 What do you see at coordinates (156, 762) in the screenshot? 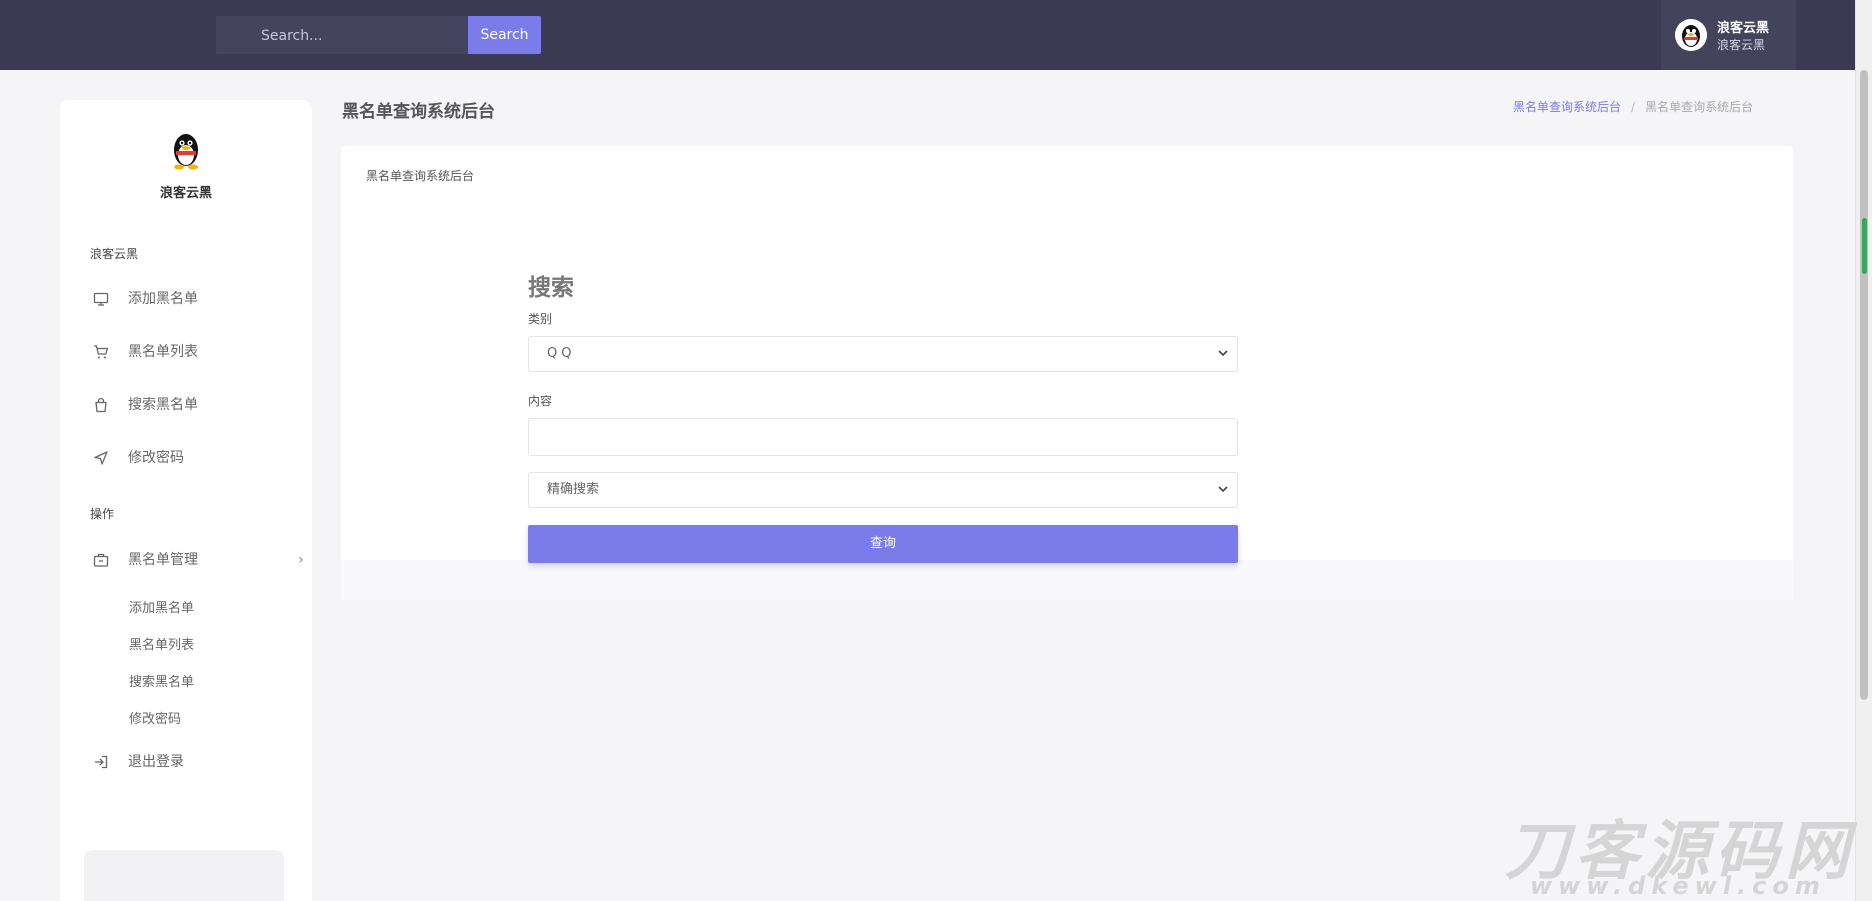
I see `sidebar-item-label: 退出登录` at bounding box center [156, 762].